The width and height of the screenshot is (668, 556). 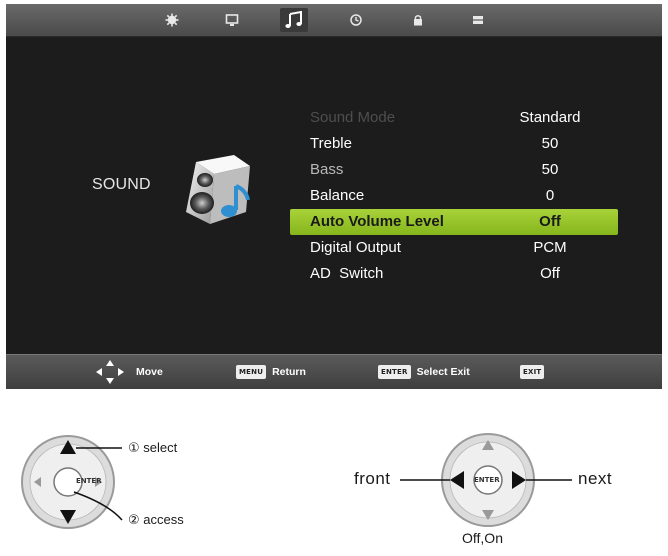 What do you see at coordinates (355, 247) in the screenshot?
I see `menu-item-label: Digital Output` at bounding box center [355, 247].